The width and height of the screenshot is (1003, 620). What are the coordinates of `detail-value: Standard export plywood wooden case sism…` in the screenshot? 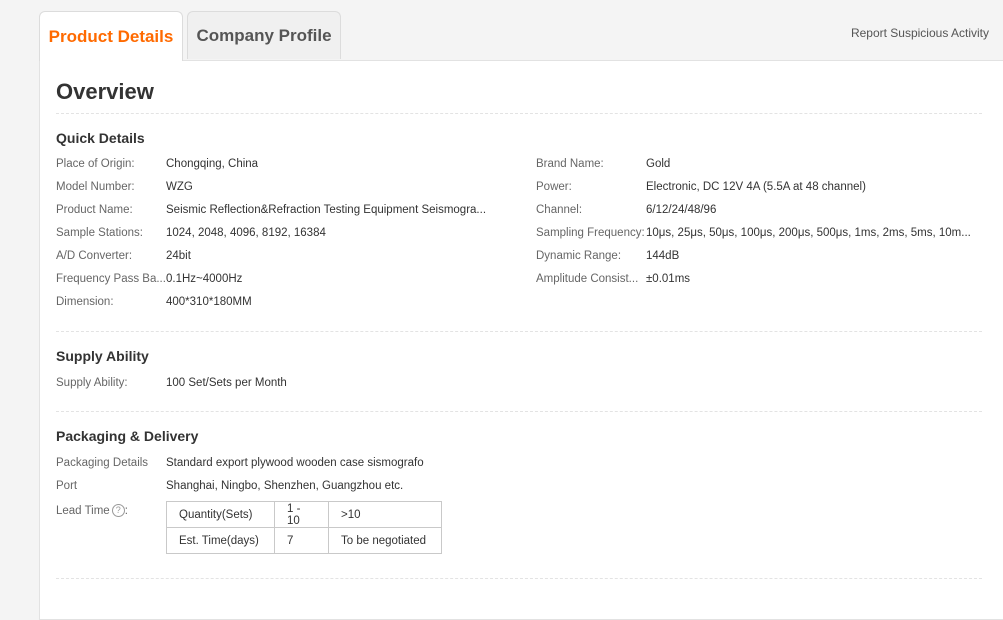 It's located at (295, 463).